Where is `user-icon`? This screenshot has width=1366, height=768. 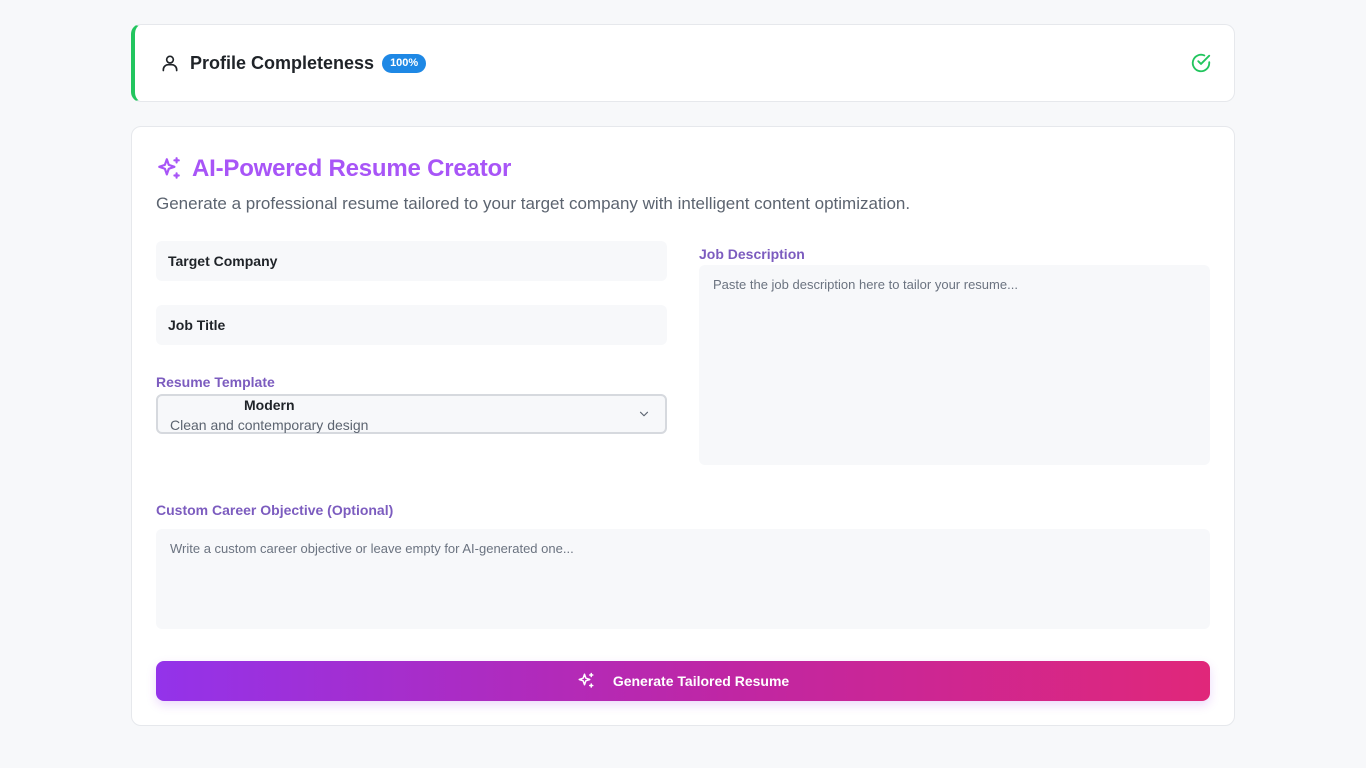 user-icon is located at coordinates (170, 63).